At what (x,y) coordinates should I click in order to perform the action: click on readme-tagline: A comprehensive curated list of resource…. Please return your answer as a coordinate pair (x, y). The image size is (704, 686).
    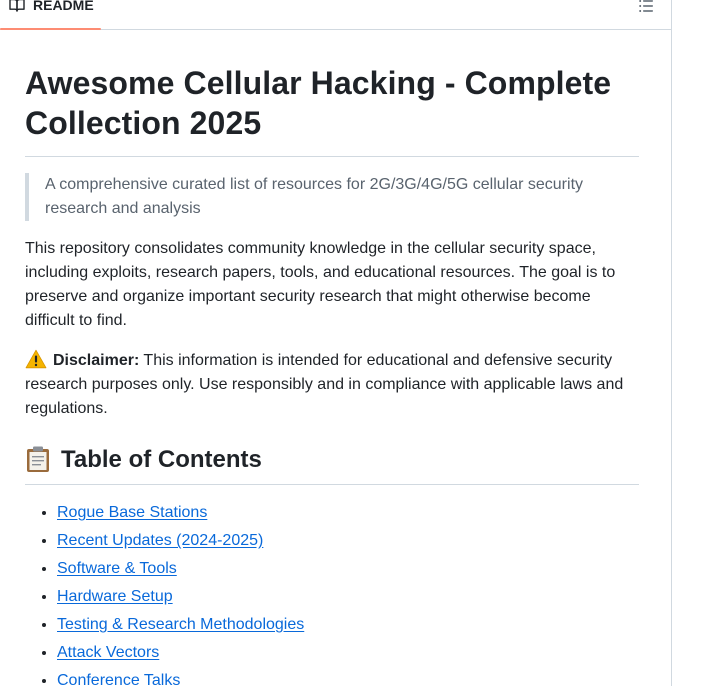
    Looking at the image, I should click on (332, 197).